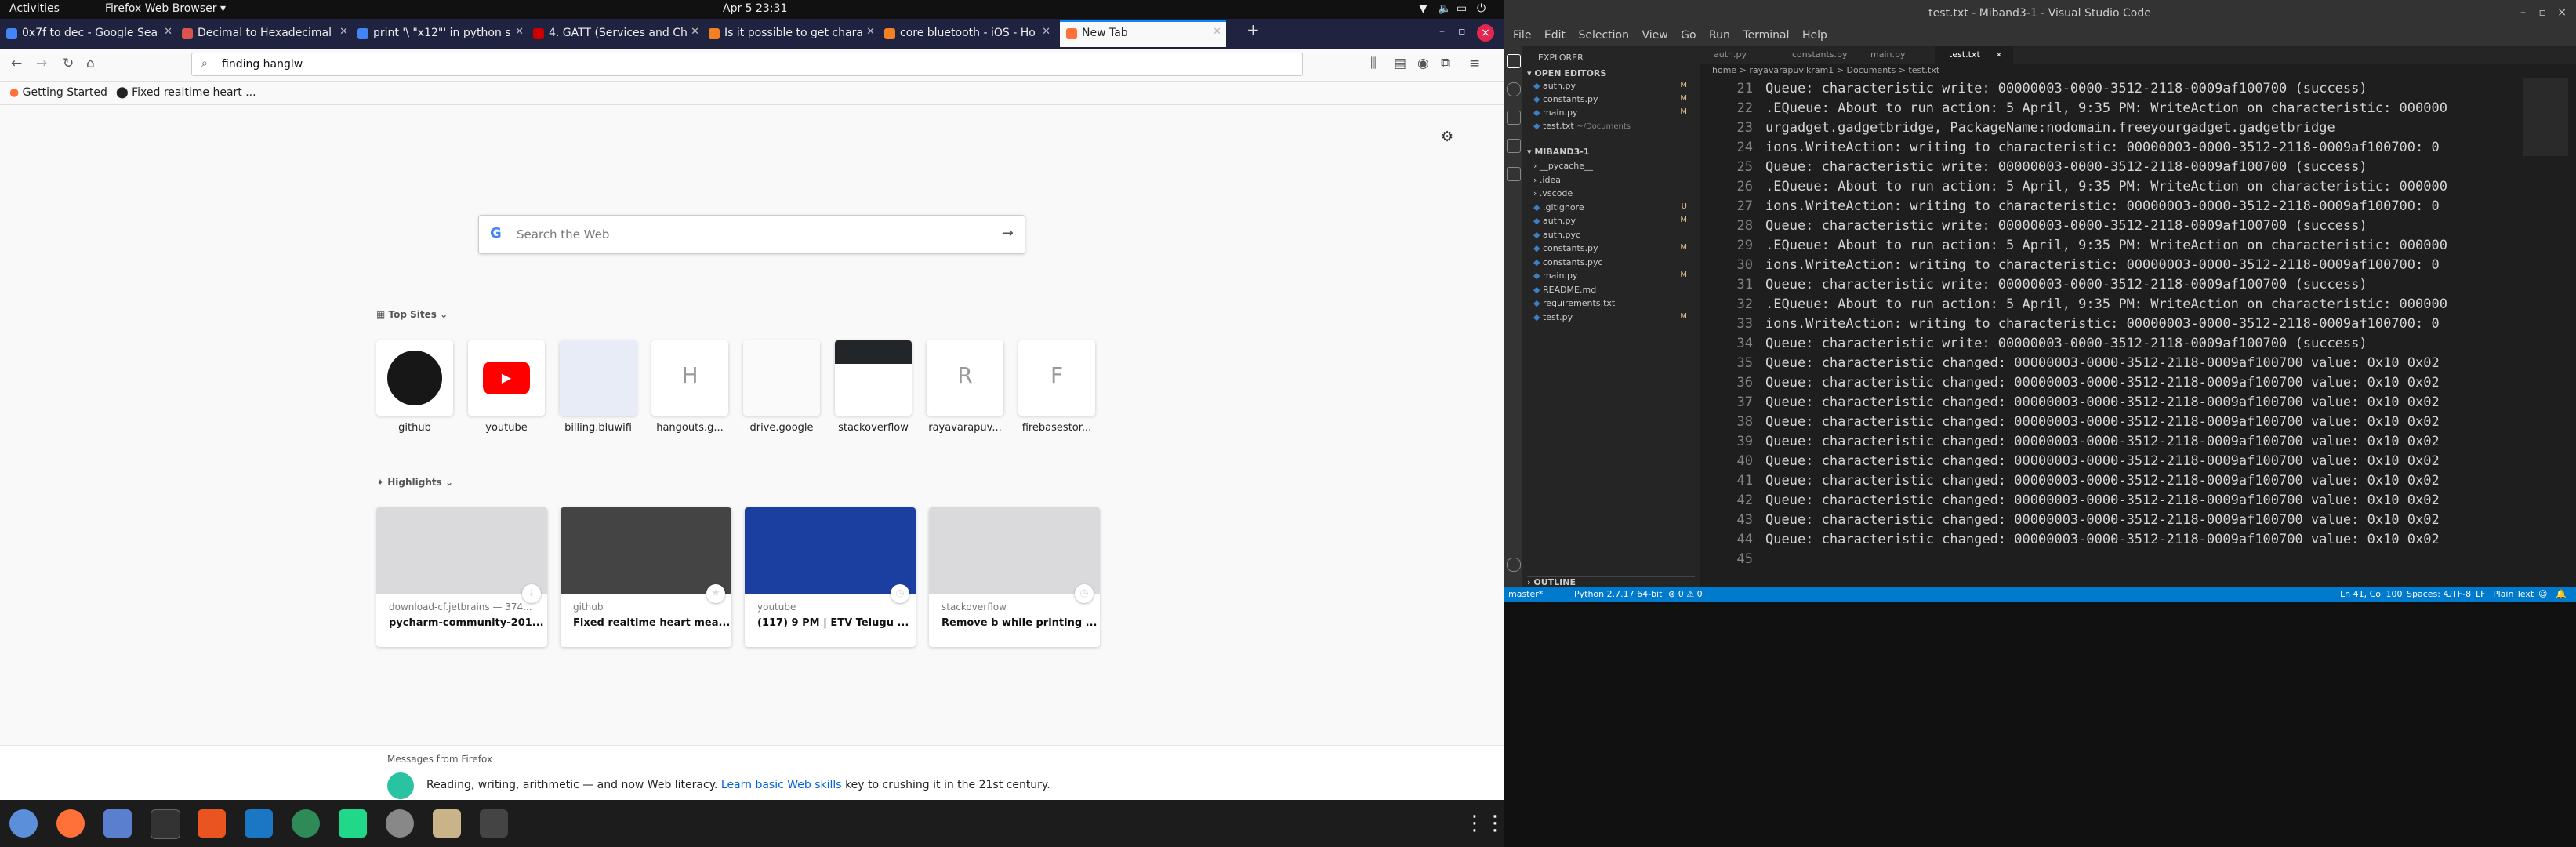 This screenshot has width=2576, height=847. I want to click on outline-header: › OUTLINE, so click(1611, 581).